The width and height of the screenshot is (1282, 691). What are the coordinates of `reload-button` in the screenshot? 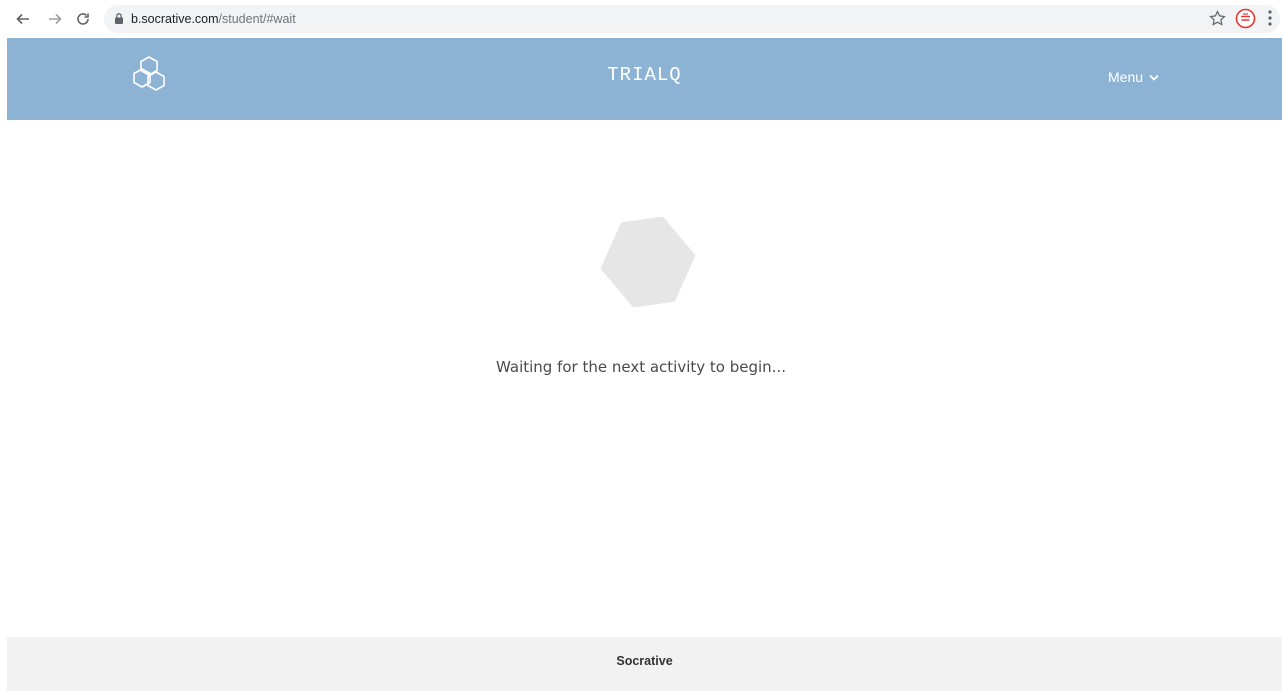 It's located at (83, 19).